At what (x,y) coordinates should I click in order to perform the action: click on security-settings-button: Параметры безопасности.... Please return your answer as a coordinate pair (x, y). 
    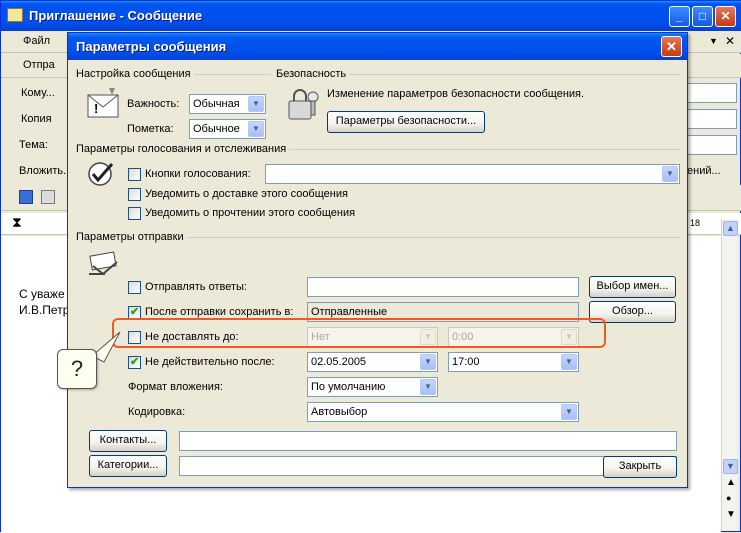
    Looking at the image, I should click on (406, 122).